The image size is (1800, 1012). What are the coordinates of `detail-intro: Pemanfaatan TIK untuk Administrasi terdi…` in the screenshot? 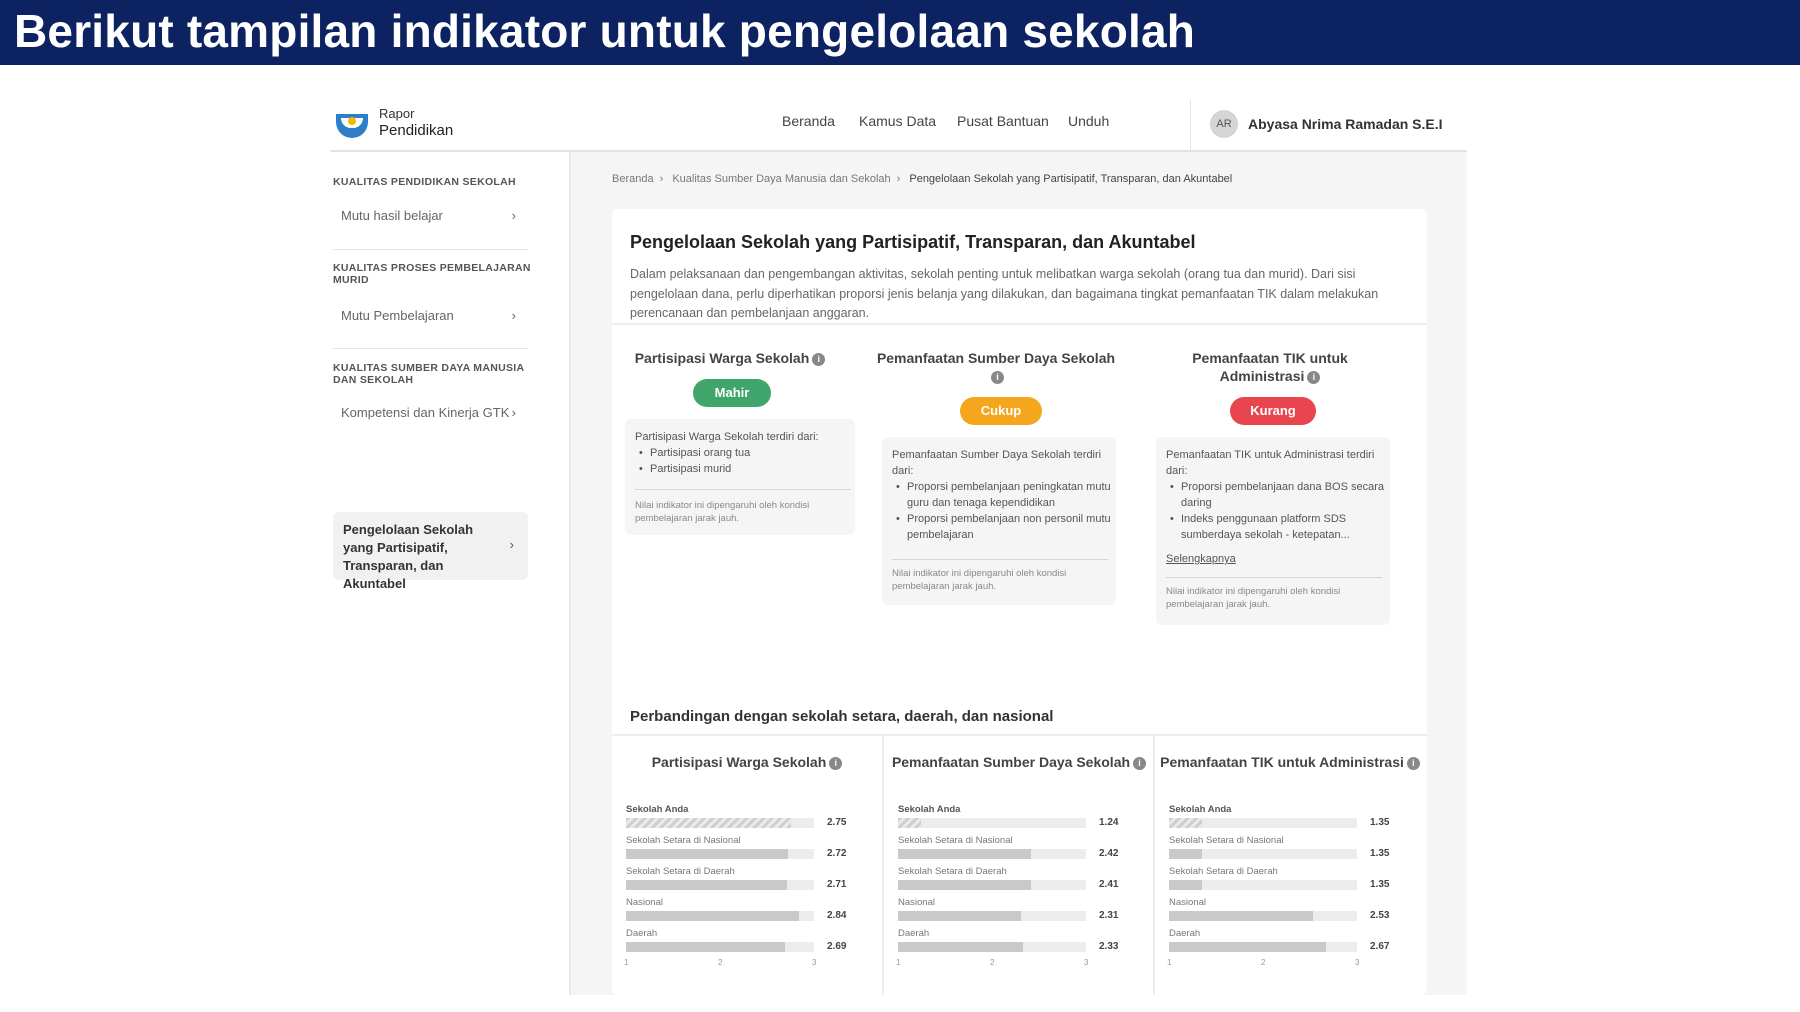 It's located at (1270, 463).